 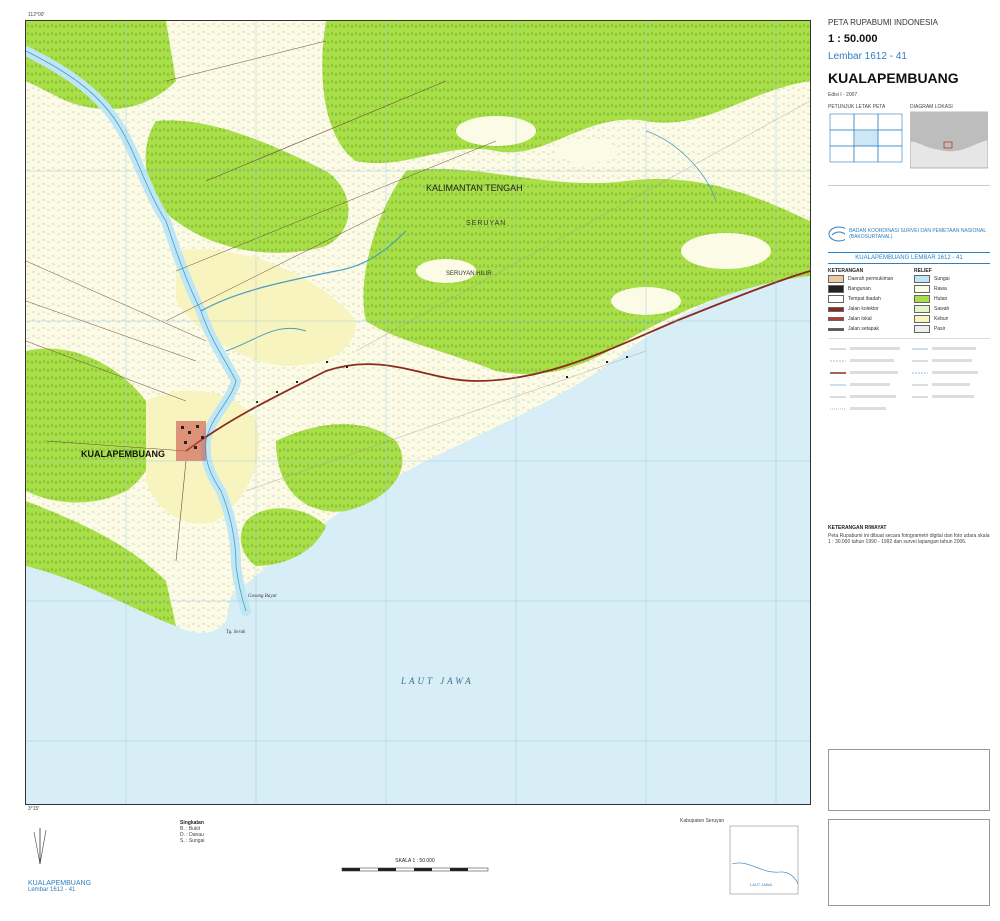 I want to click on bakosurtanal-logo-icon, so click(x=837, y=234).